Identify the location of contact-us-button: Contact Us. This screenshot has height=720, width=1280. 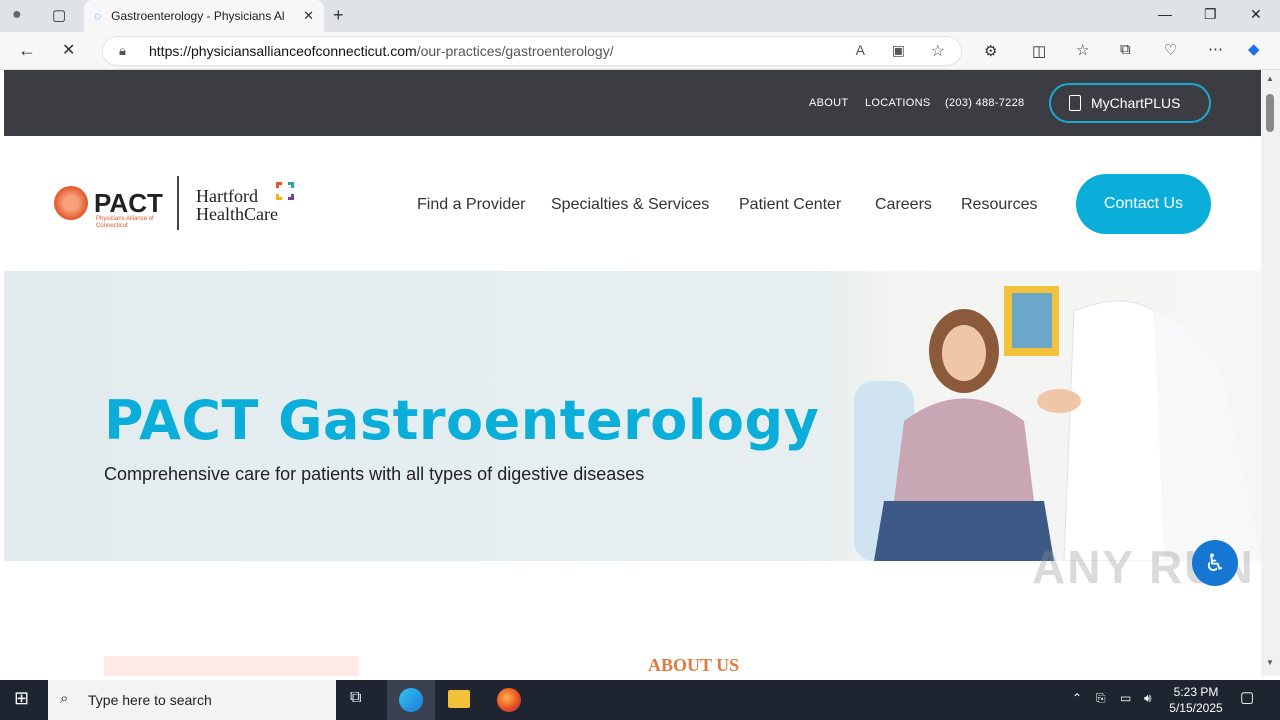
(1143, 204).